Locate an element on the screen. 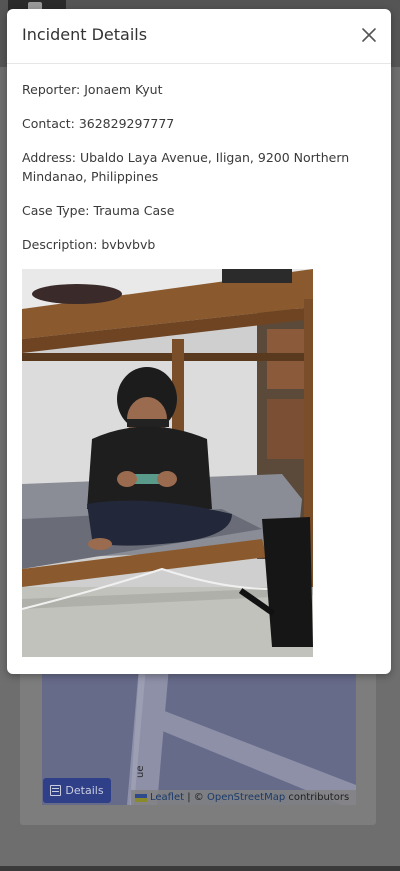 The height and width of the screenshot is (871, 400). bottom-bar is located at coordinates (200, 868).